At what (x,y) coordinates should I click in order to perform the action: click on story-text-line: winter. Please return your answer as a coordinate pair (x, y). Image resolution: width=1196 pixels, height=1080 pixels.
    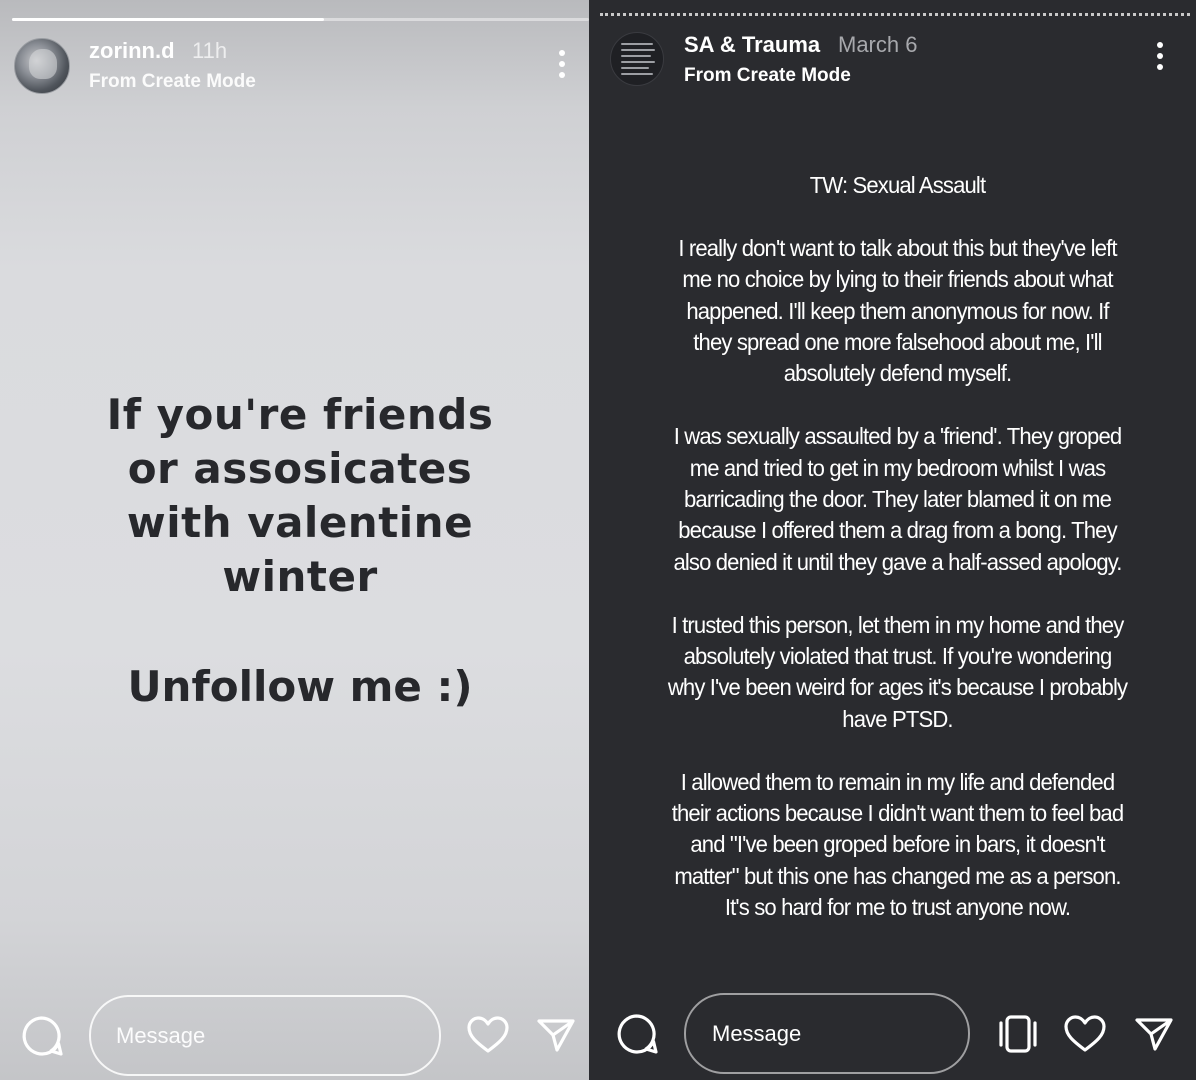
    Looking at the image, I should click on (300, 576).